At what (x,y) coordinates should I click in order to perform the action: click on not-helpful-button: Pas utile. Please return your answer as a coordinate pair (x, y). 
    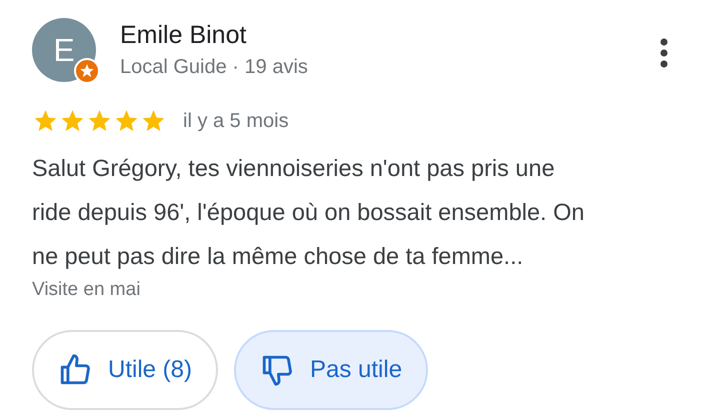
    Looking at the image, I should click on (331, 370).